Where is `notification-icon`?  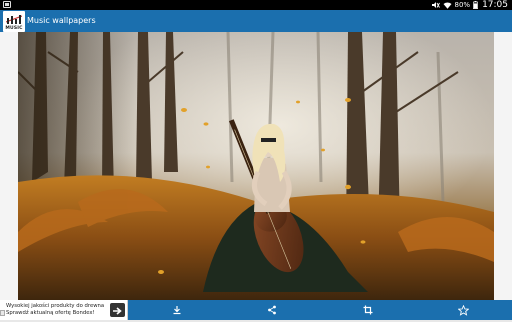
notification-icon is located at coordinates (7, 4).